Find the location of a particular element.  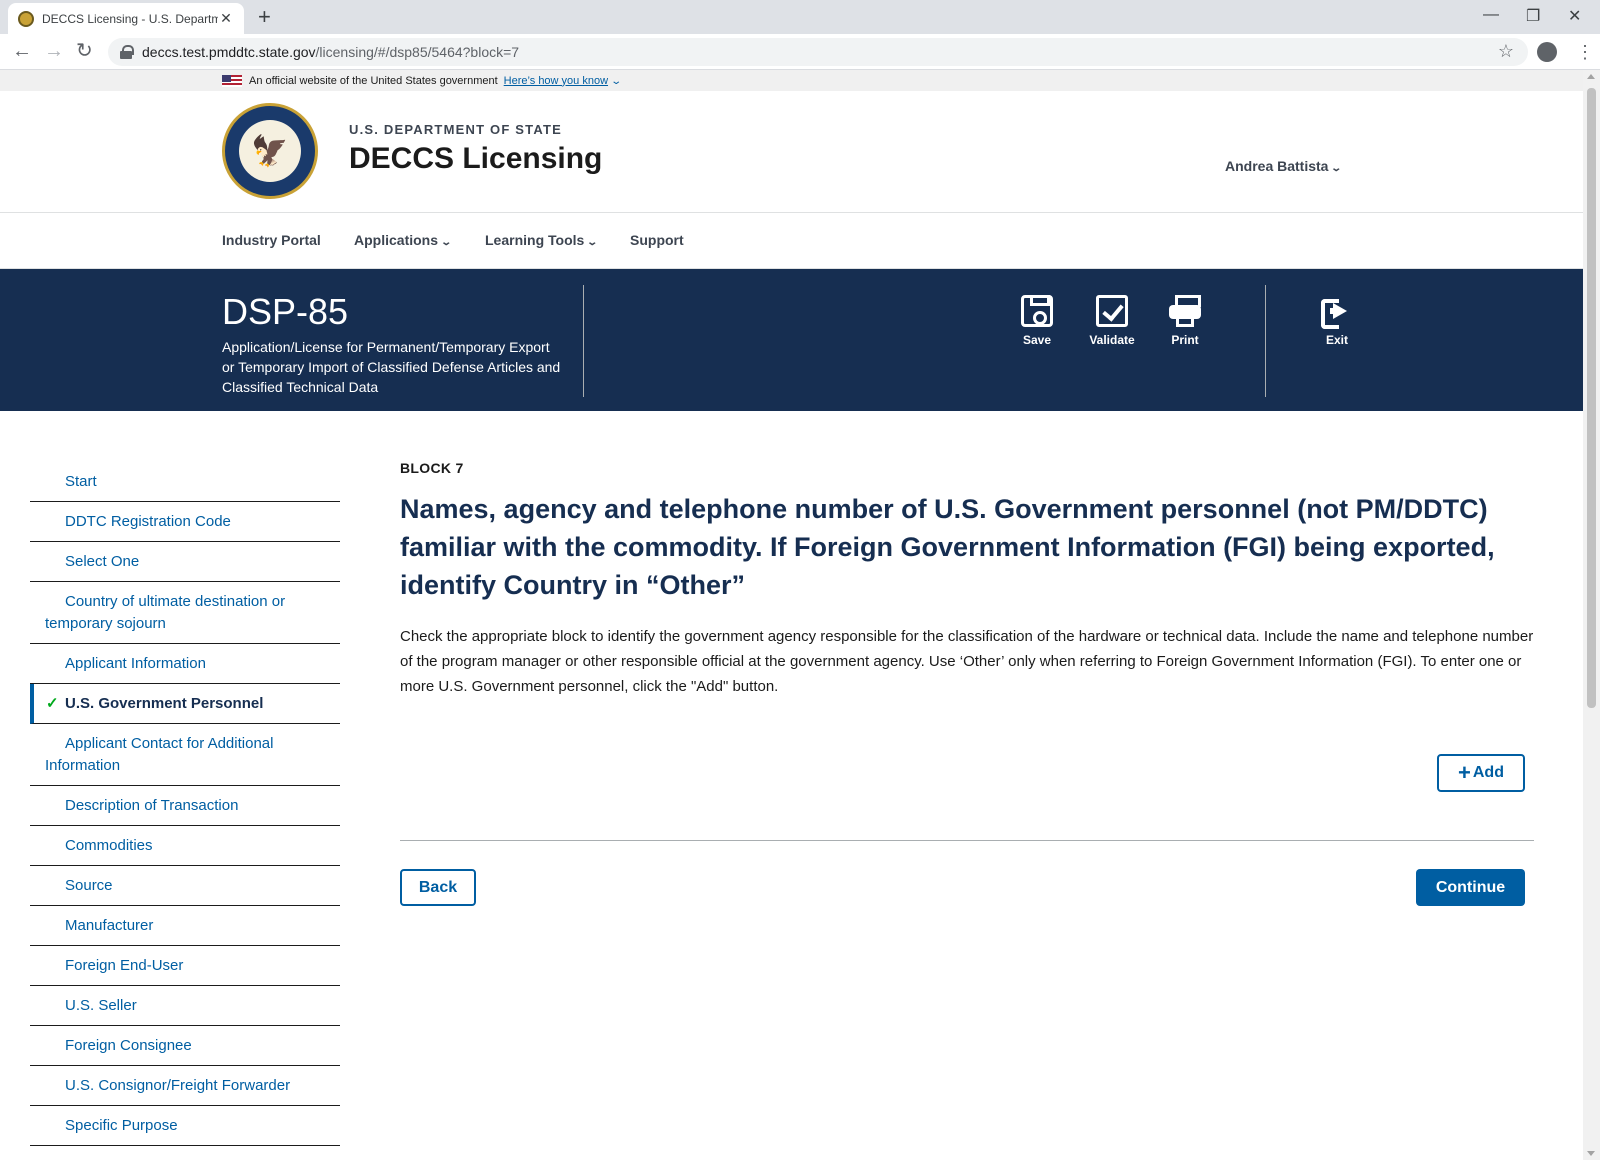

validate-button: Validate is located at coordinates (1112, 321).